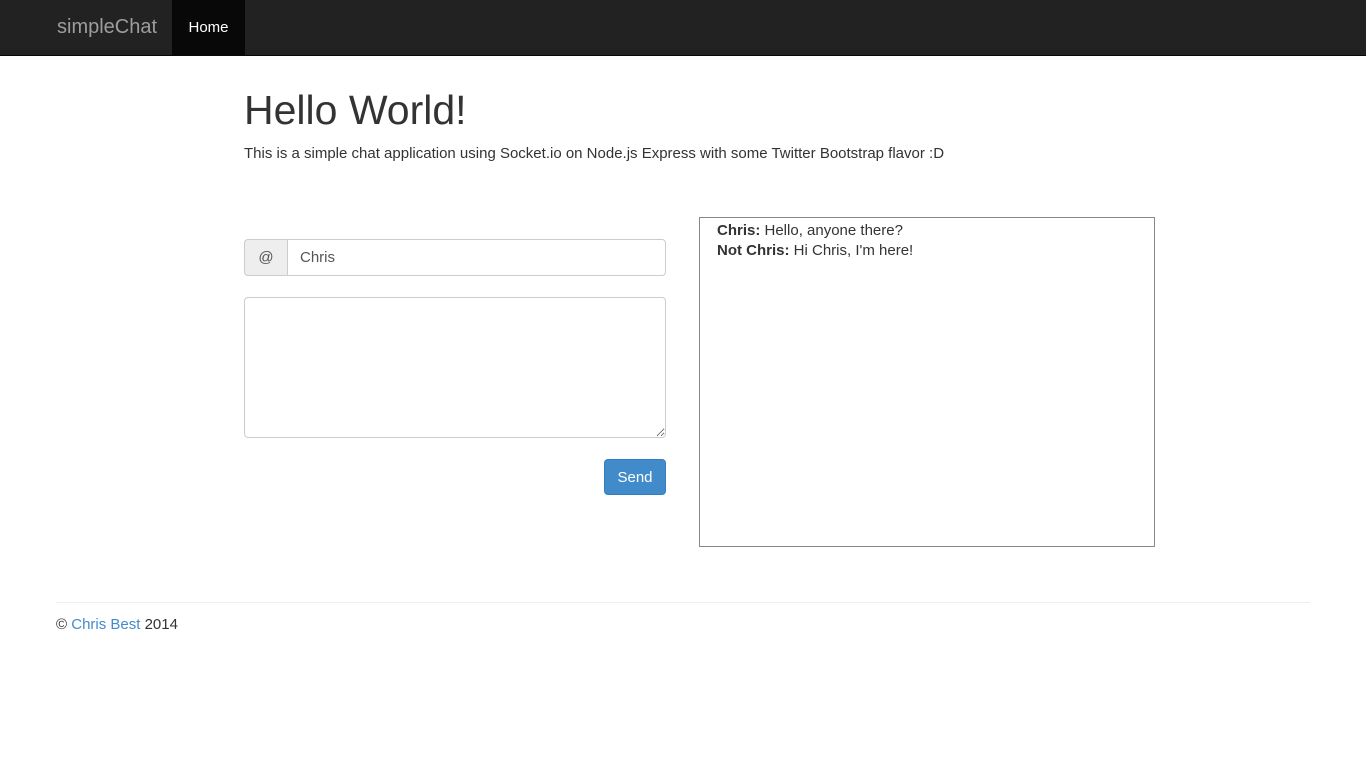 The image size is (1366, 768). What do you see at coordinates (683, 602) in the screenshot?
I see `footer-divider` at bounding box center [683, 602].